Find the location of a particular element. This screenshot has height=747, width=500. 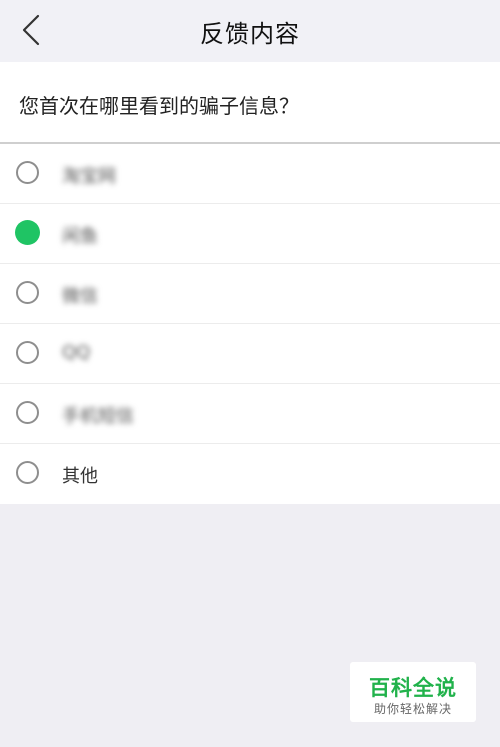

option-label: 其他 is located at coordinates (80, 476).